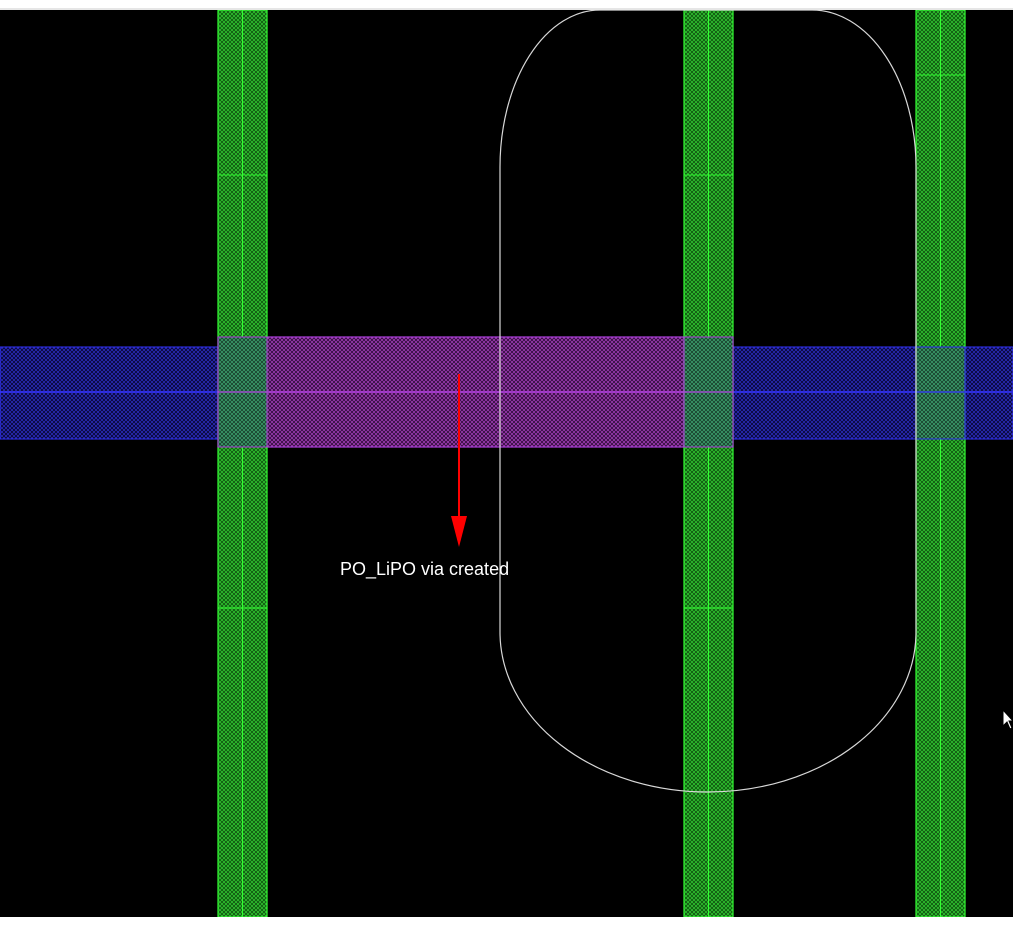 Image resolution: width=1013 pixels, height=927 pixels. I want to click on metal-rail-right, so click(940, 463).